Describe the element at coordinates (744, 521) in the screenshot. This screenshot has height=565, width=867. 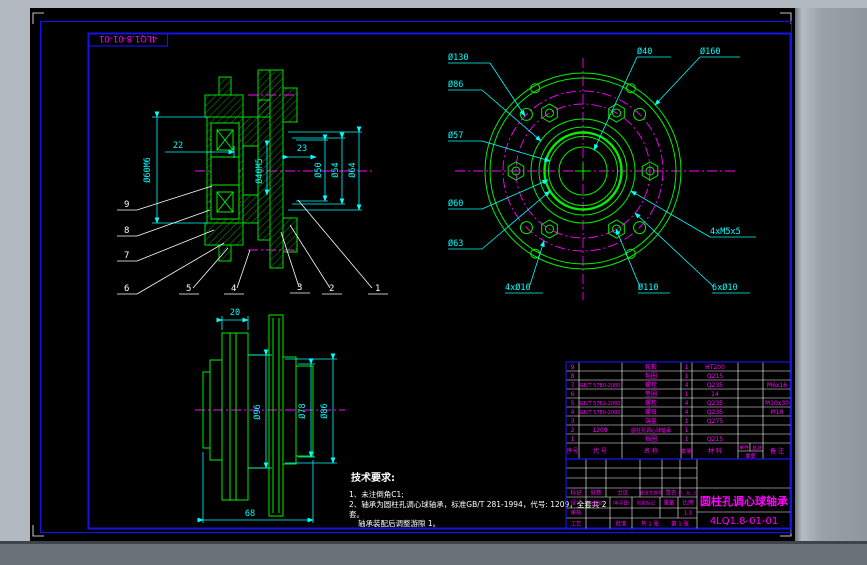
I see `drawing-number: 4LQ1.8-01-01` at that location.